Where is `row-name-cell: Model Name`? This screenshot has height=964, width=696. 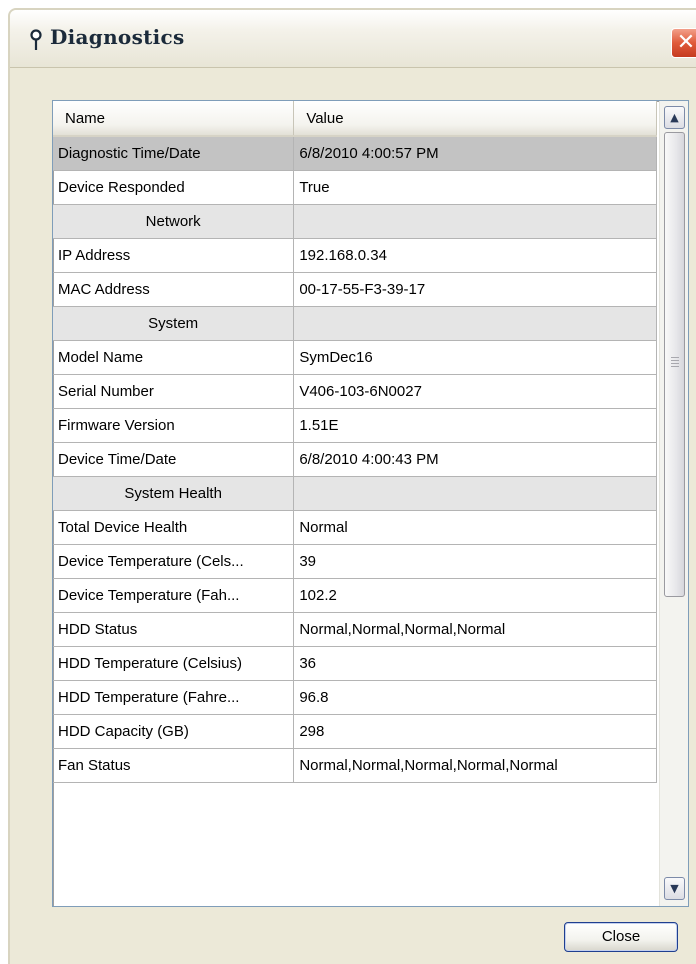 row-name-cell: Model Name is located at coordinates (174, 357).